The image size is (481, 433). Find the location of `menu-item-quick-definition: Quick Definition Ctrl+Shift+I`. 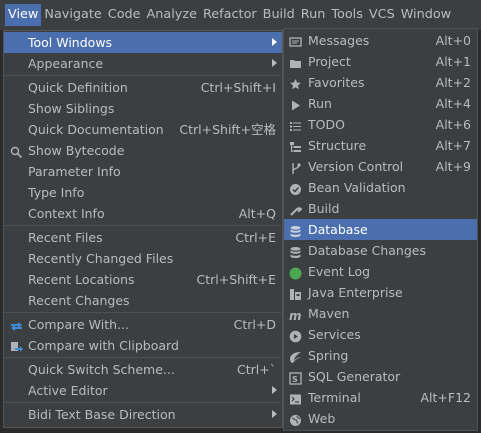

menu-item-quick-definition: Quick Definition Ctrl+Shift+I is located at coordinates (143, 87).